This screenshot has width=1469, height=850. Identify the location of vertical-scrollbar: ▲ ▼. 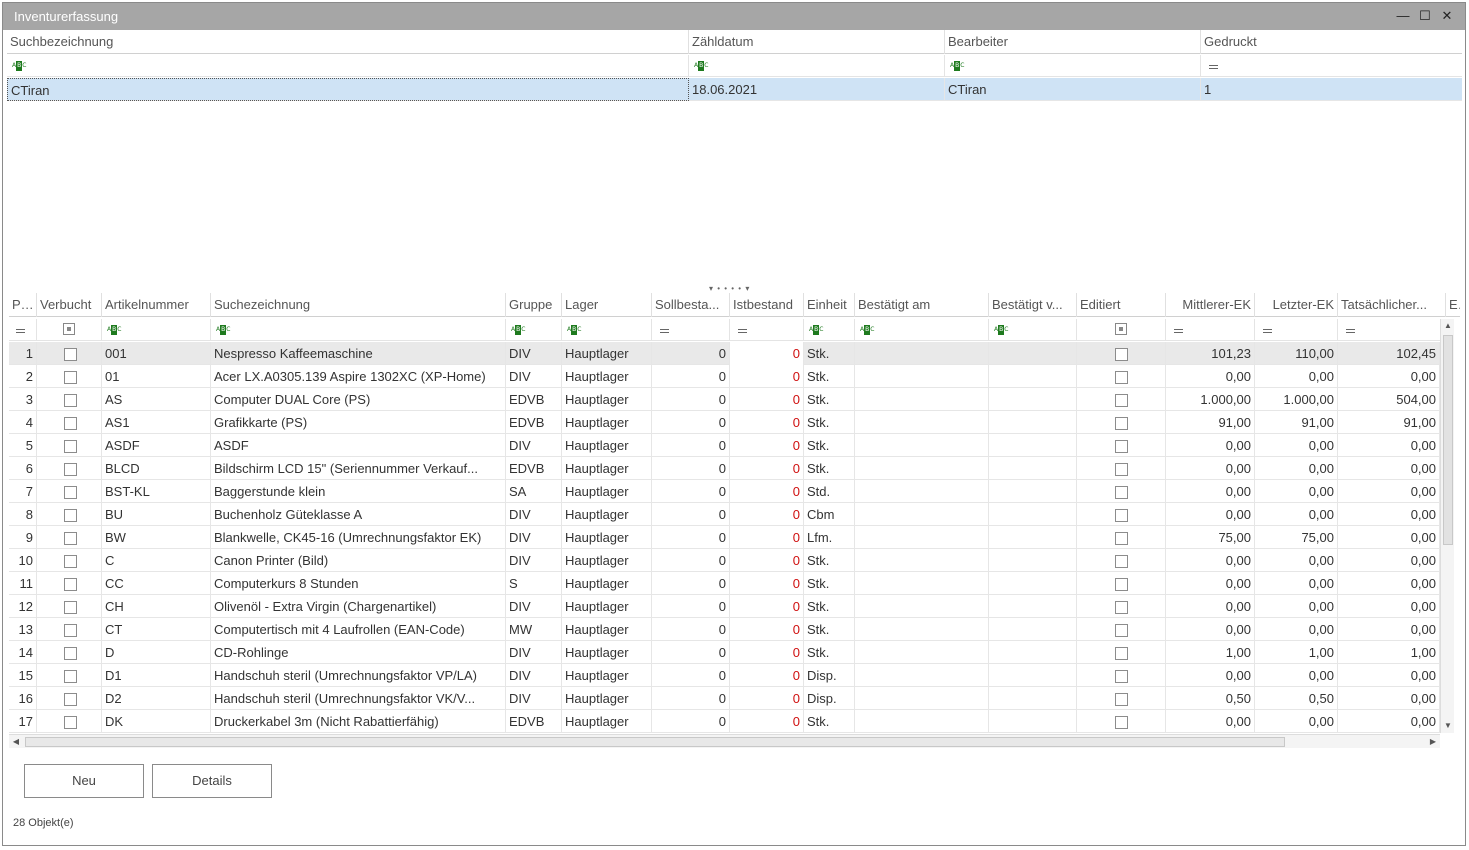
(1447, 526).